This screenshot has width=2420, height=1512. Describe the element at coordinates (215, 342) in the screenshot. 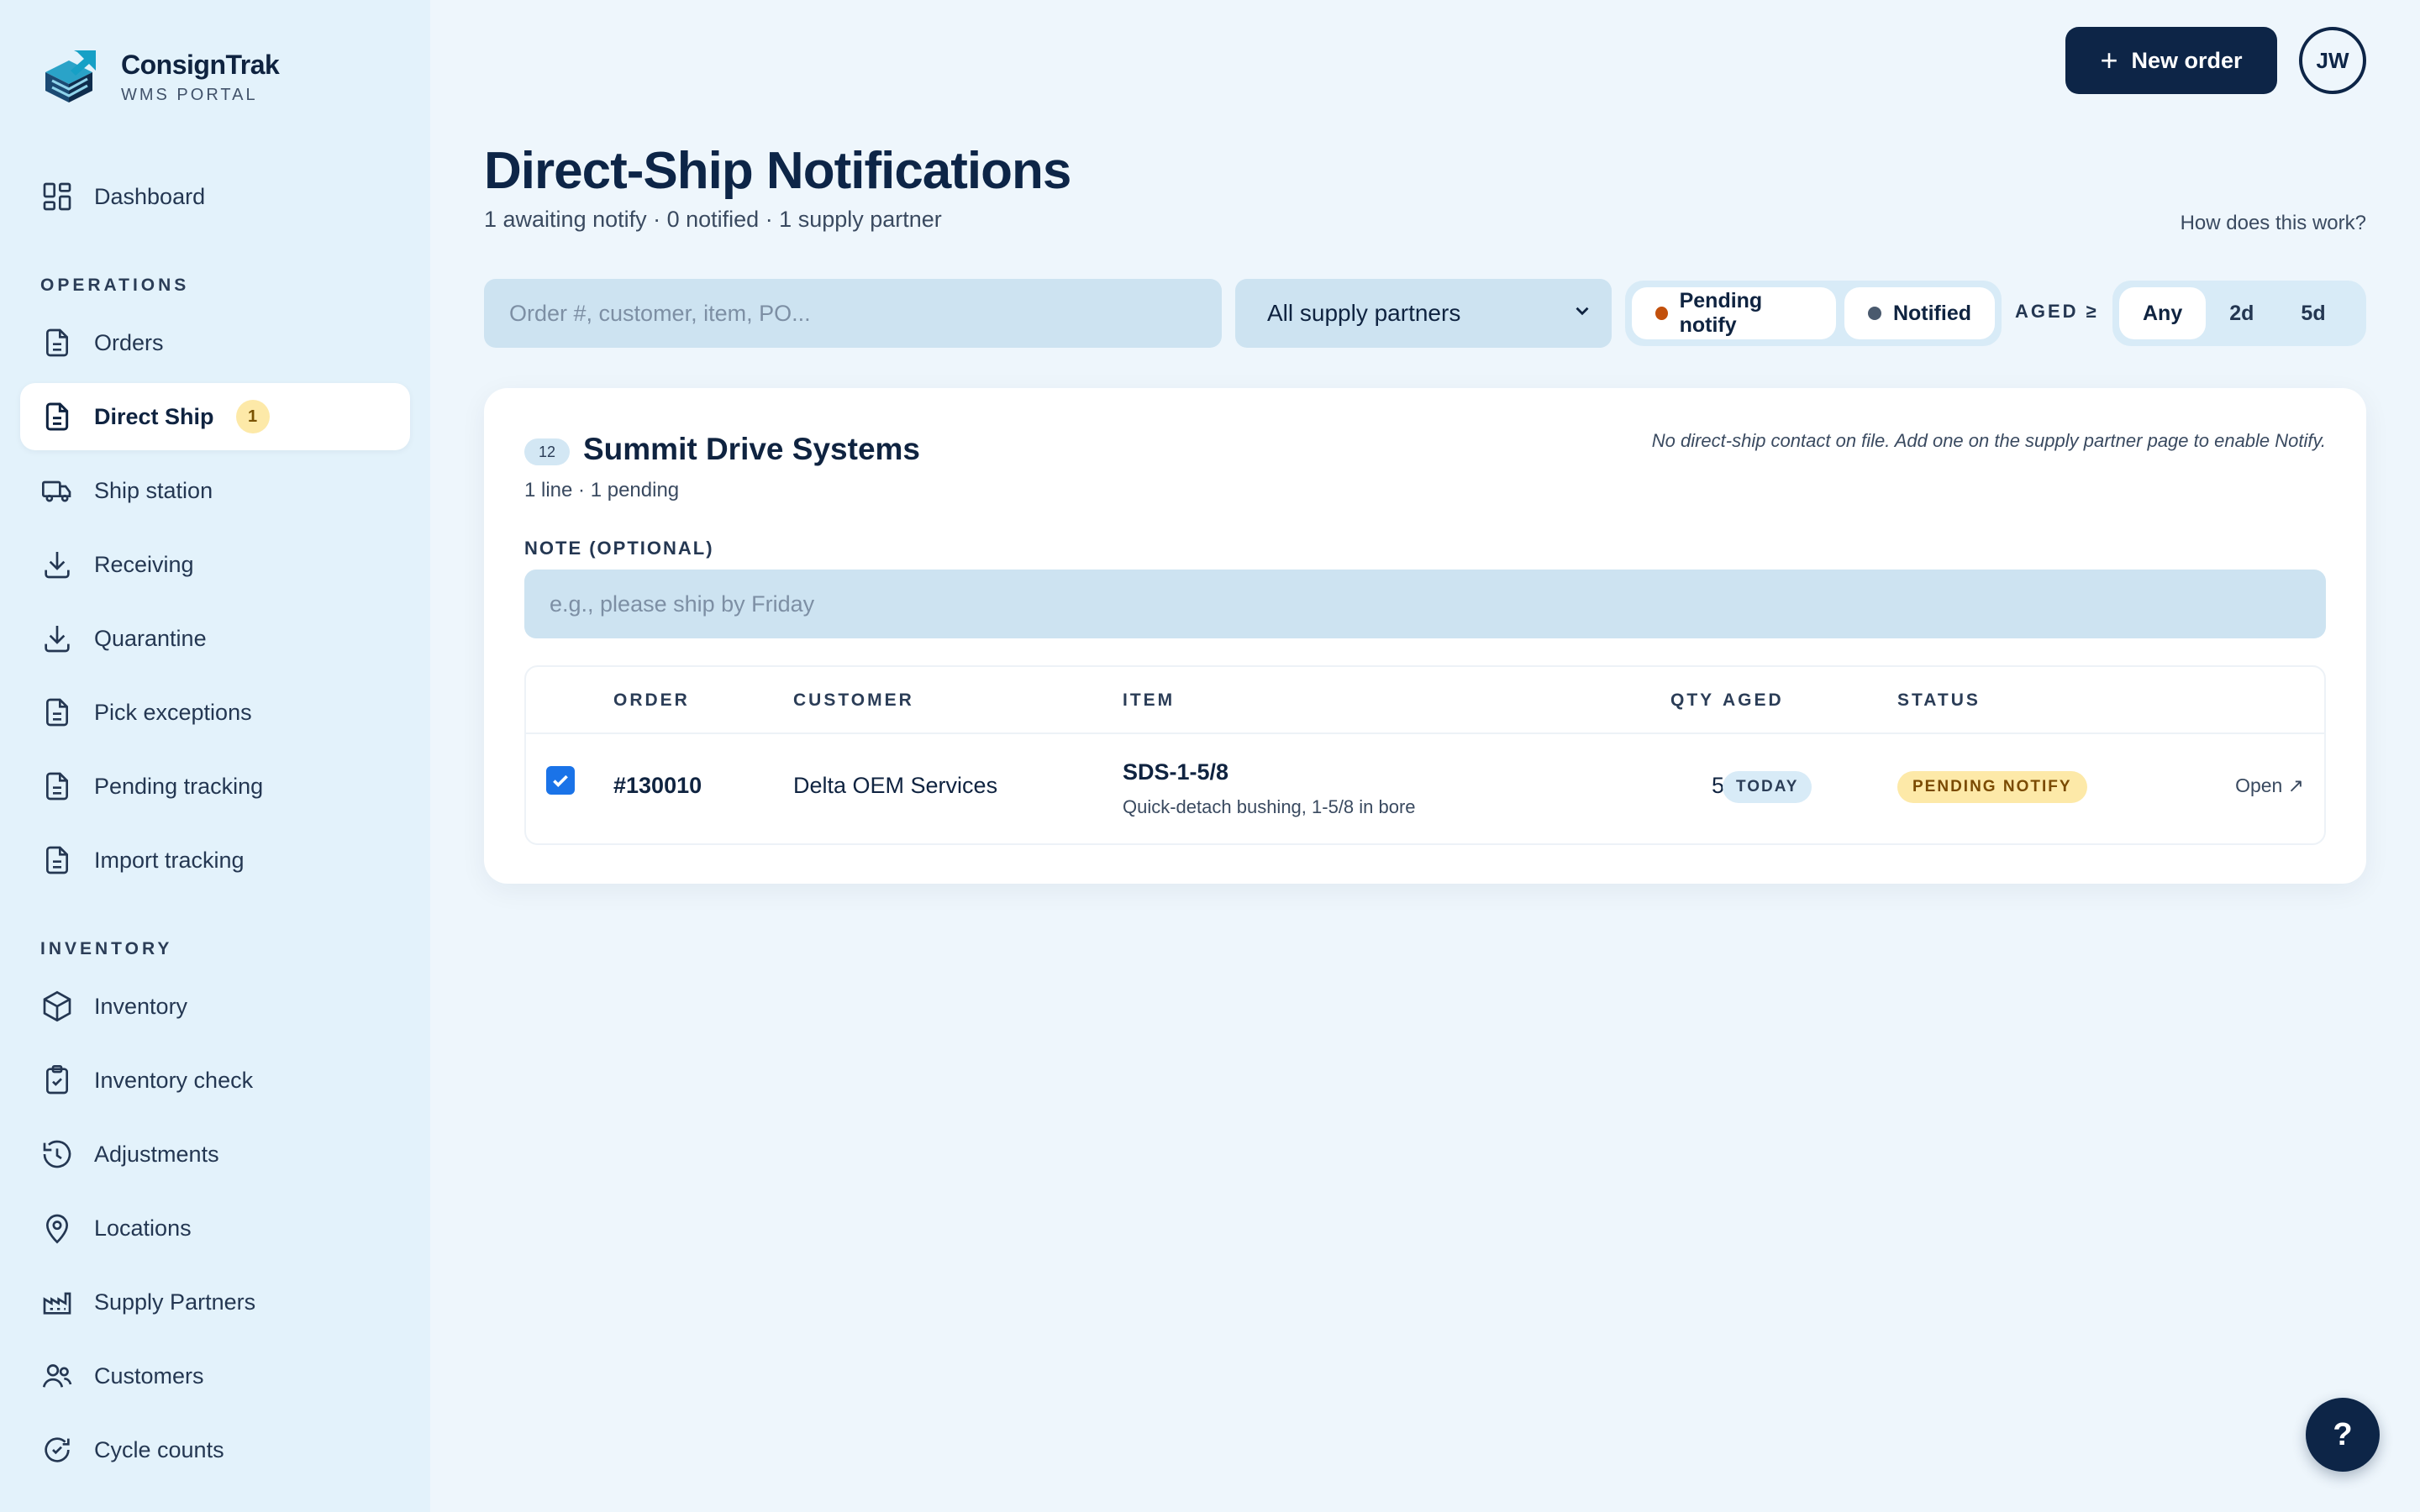

I see `sidebar-item-orders: Orders` at that location.